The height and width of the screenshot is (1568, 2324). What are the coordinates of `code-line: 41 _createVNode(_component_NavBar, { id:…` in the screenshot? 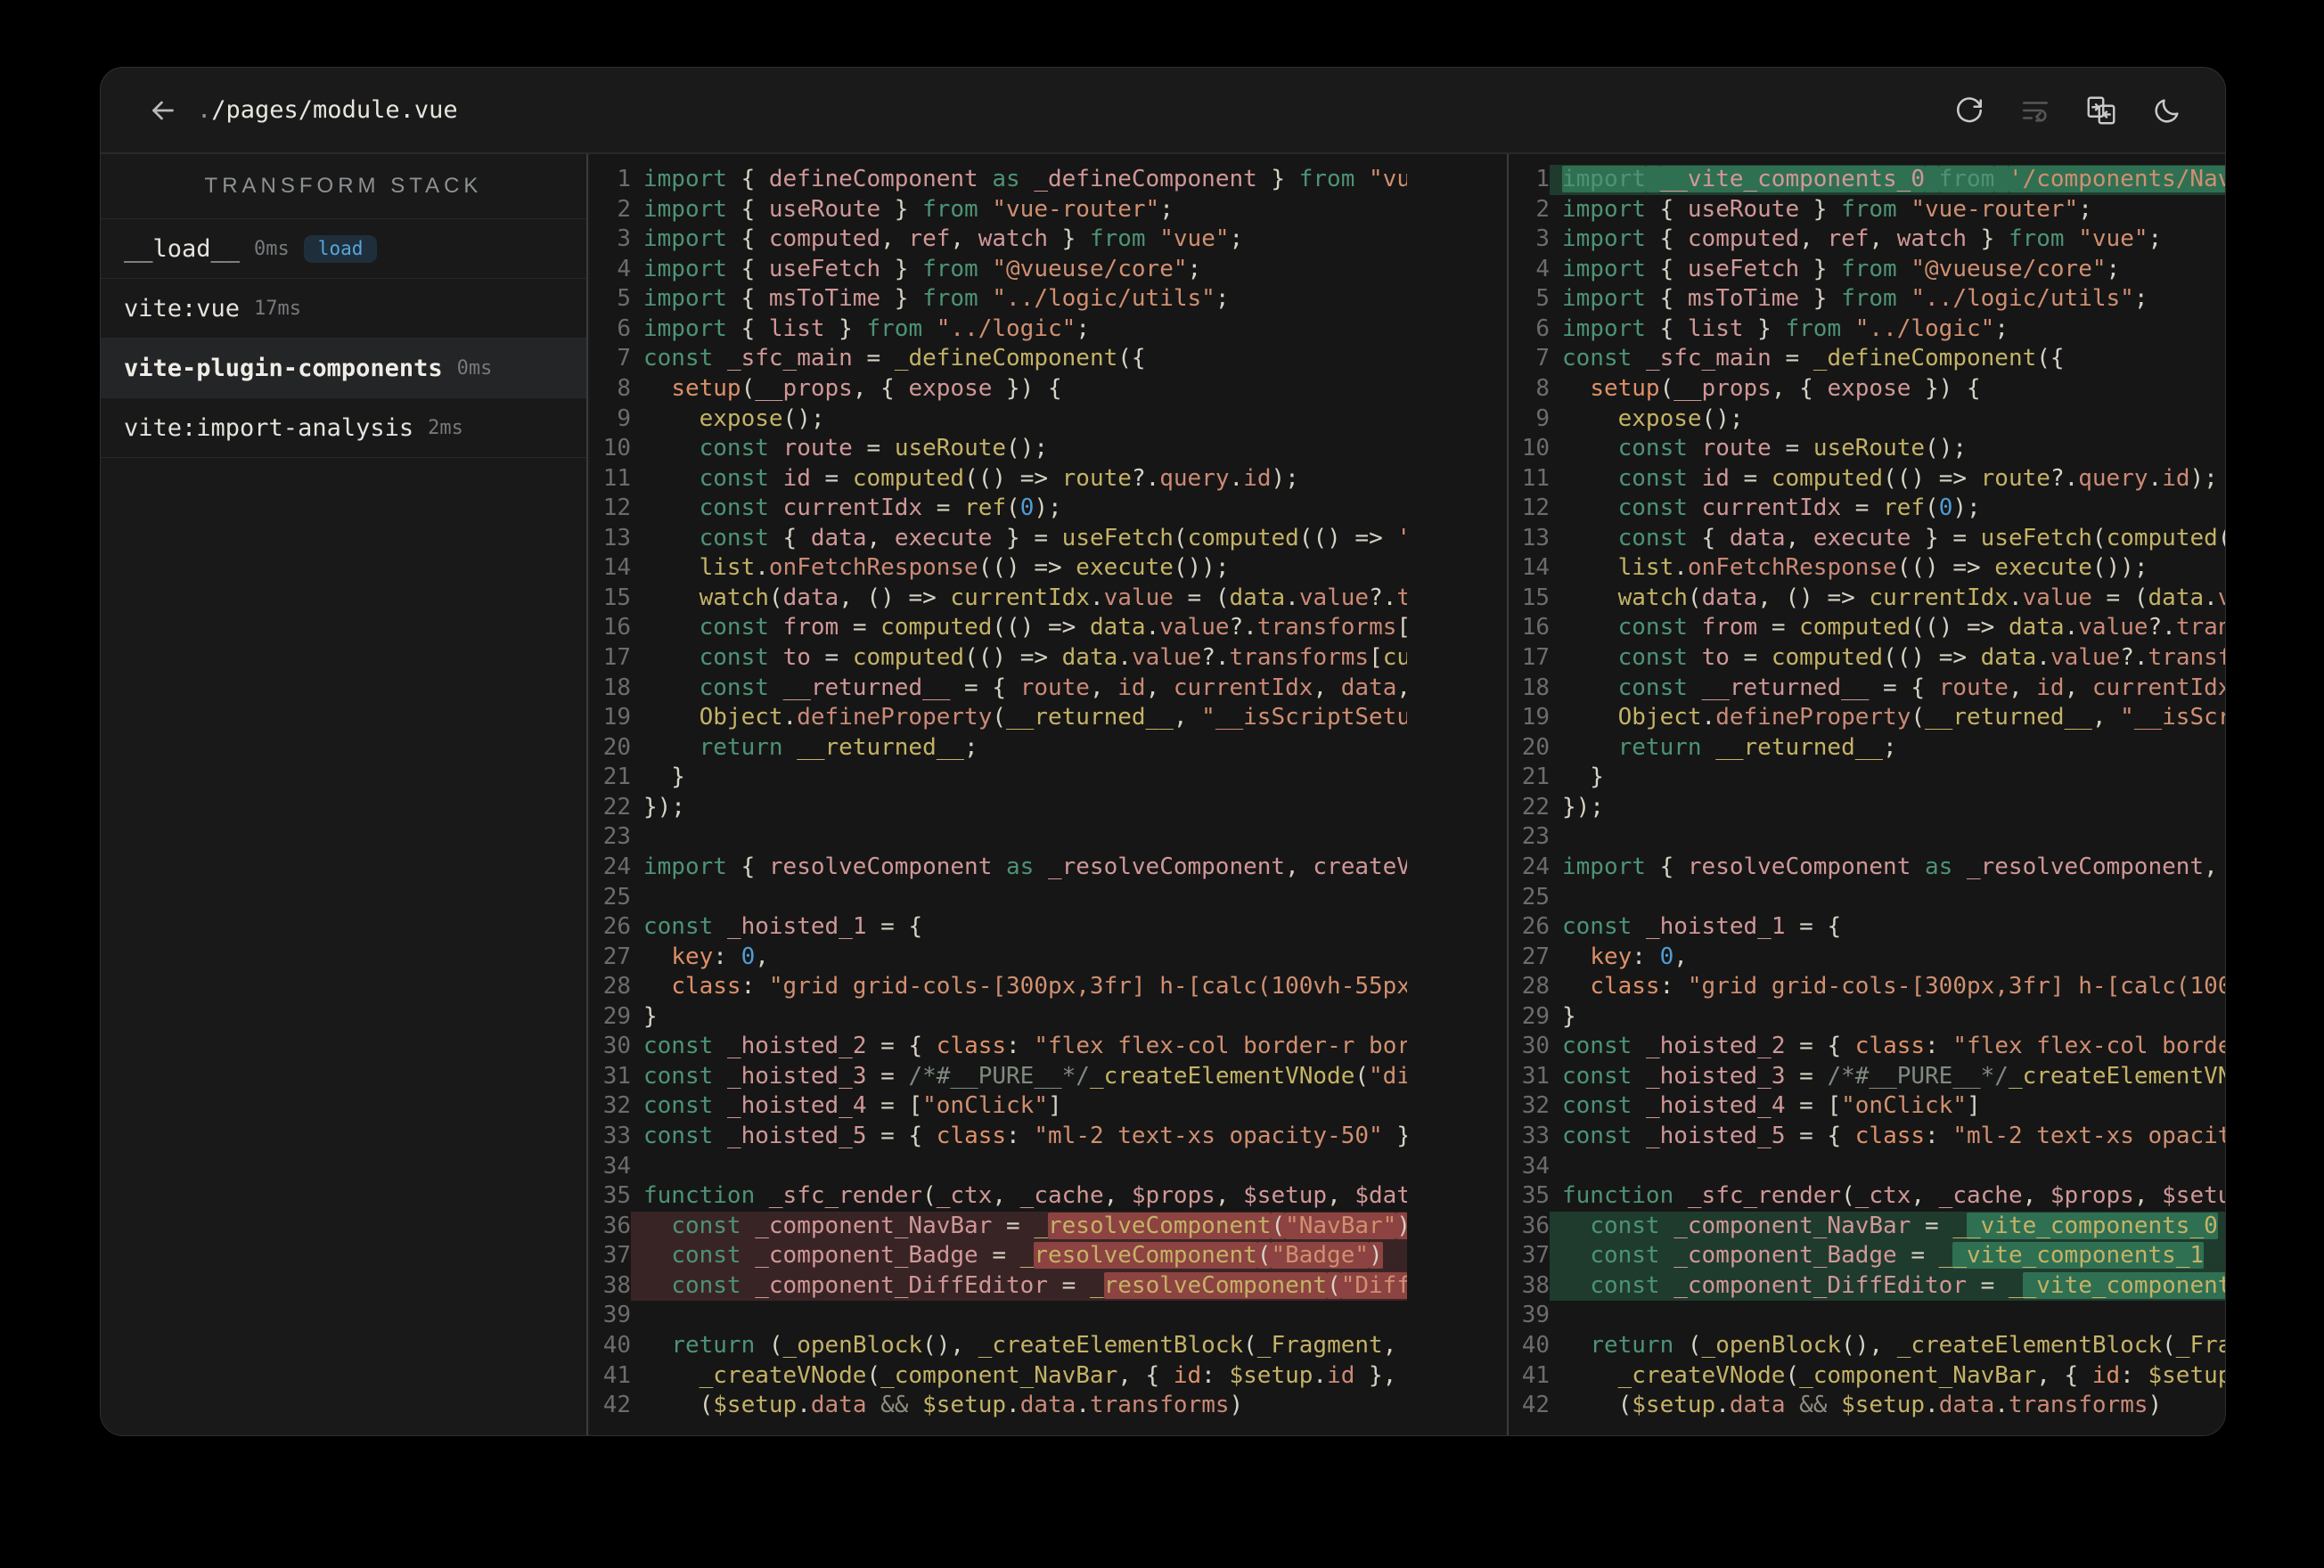 It's located at (998, 1376).